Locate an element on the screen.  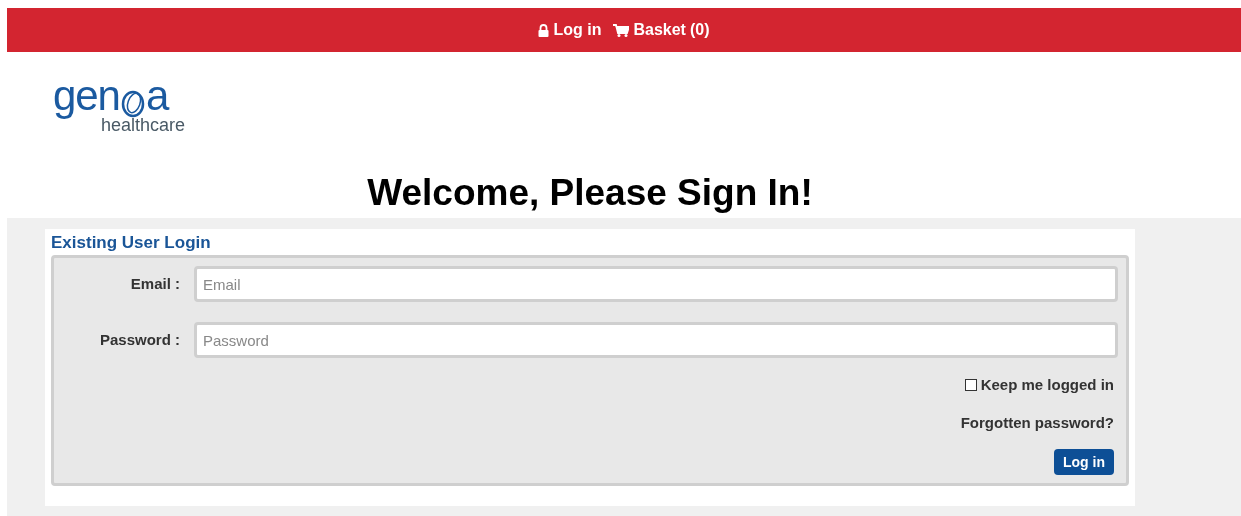
forgot-password-link: Forgotten password? is located at coordinates (1037, 422).